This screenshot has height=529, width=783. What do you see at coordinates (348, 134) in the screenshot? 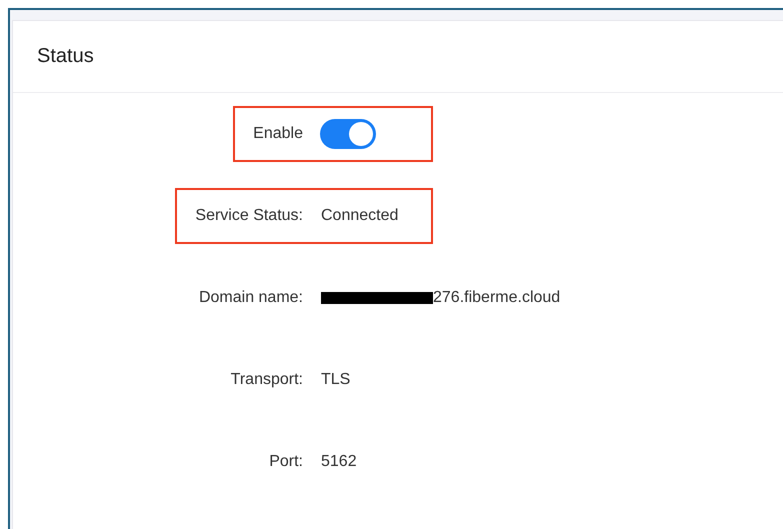
I see `enable-toggle` at bounding box center [348, 134].